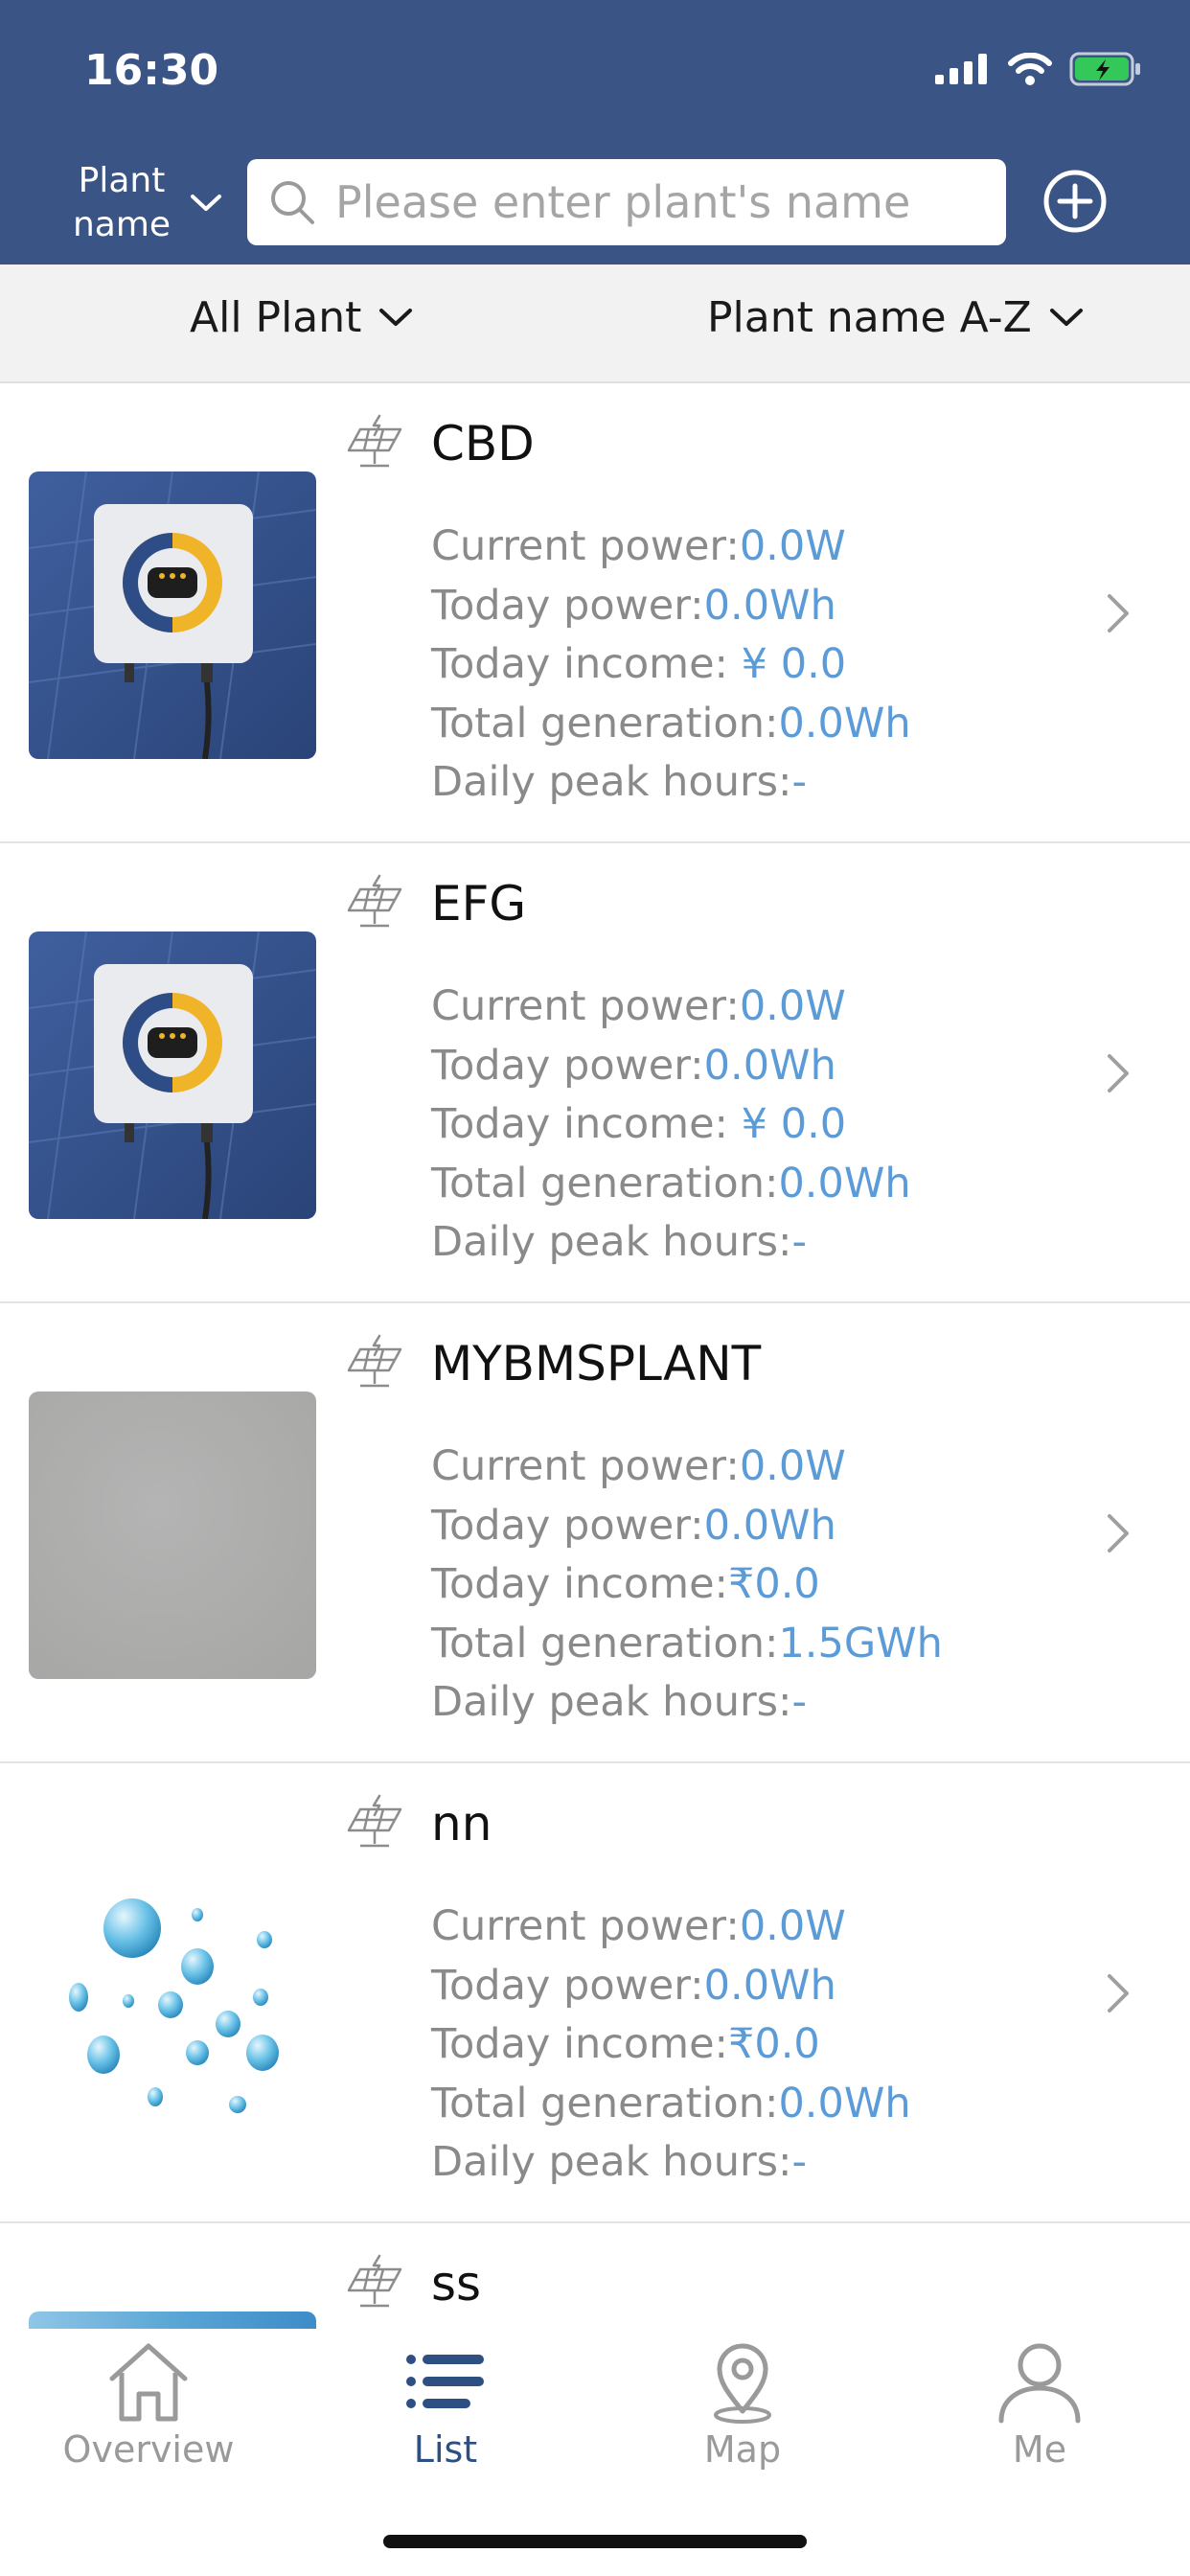  I want to click on water-drops-photo, so click(172, 1996).